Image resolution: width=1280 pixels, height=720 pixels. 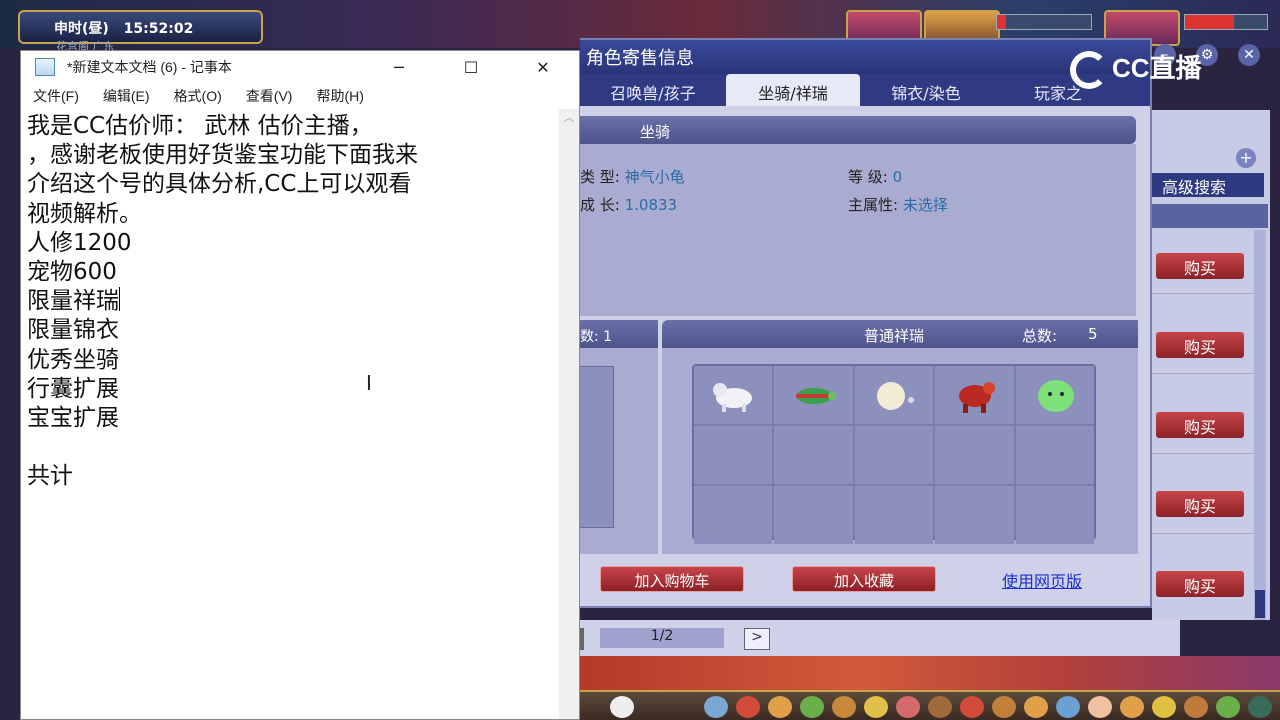 I want to click on web-version-link: 使用网页版, so click(x=1042, y=580).